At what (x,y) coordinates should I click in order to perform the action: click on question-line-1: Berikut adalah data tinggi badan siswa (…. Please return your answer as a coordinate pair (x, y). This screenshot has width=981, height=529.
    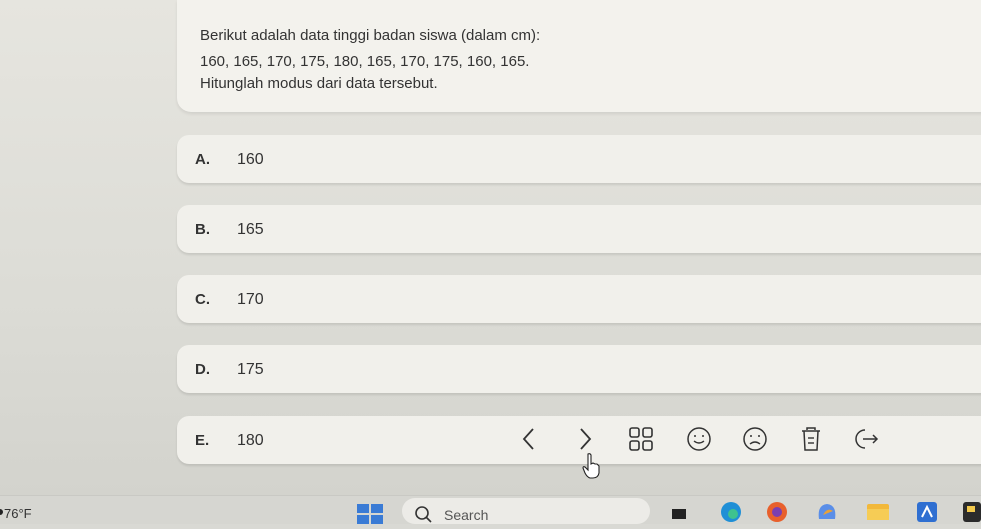
    Looking at the image, I should click on (370, 35).